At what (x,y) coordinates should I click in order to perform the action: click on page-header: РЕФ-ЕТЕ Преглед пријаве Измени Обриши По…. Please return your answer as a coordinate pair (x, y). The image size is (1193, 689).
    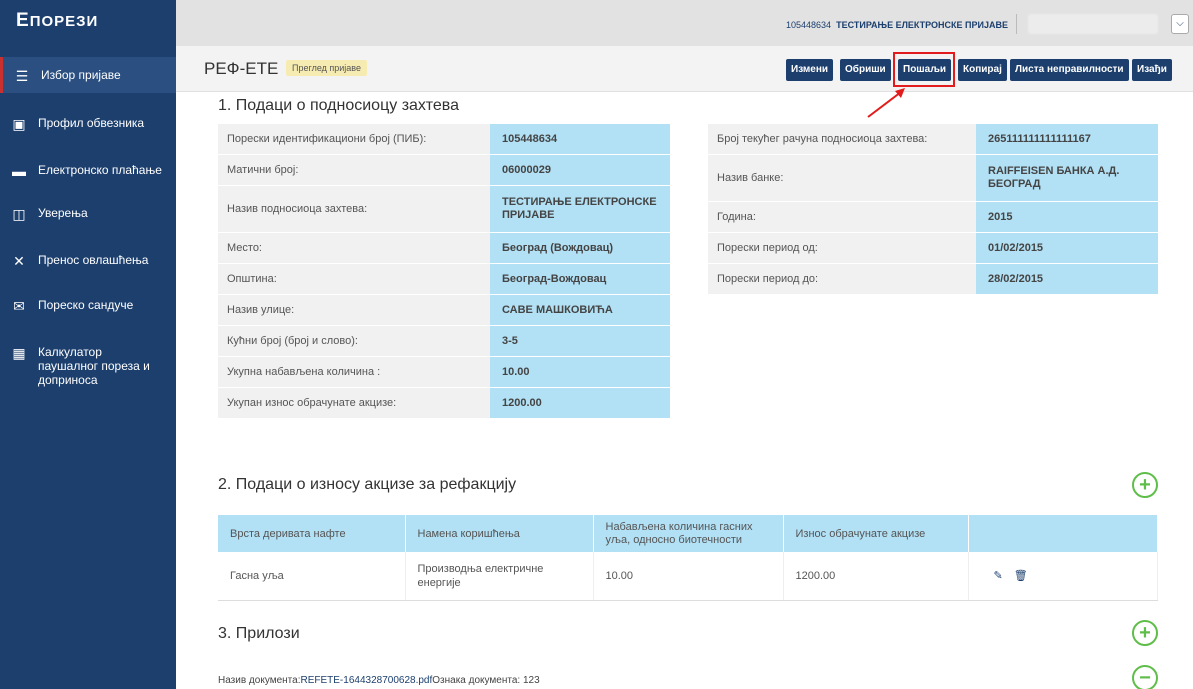
    Looking at the image, I should click on (684, 69).